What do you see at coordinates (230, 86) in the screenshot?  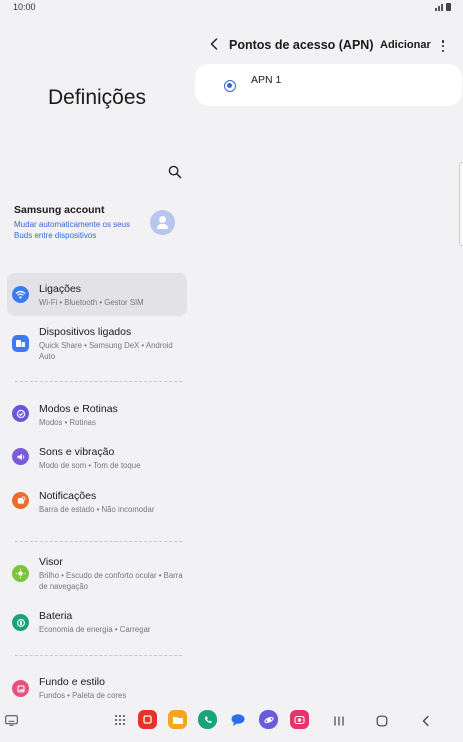 I see `apn-radio-button` at bounding box center [230, 86].